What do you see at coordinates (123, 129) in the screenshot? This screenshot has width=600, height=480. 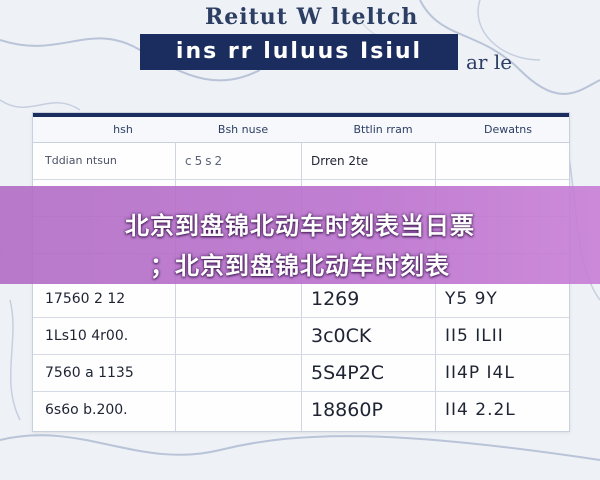 I see `column-header: hsh` at bounding box center [123, 129].